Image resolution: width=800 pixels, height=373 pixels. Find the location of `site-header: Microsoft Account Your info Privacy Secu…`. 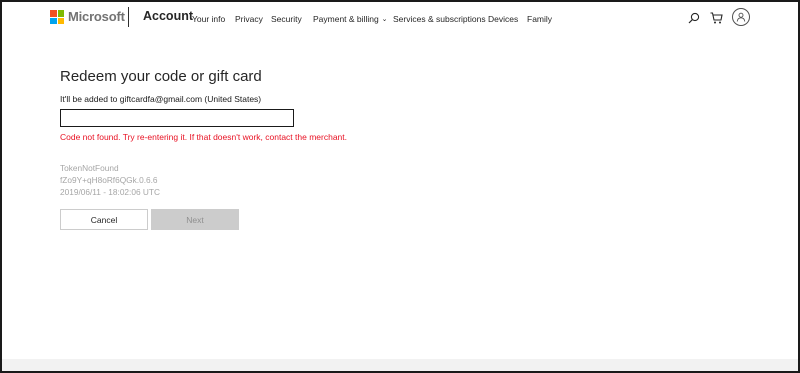

site-header: Microsoft Account Your info Privacy Secu… is located at coordinates (400, 19).